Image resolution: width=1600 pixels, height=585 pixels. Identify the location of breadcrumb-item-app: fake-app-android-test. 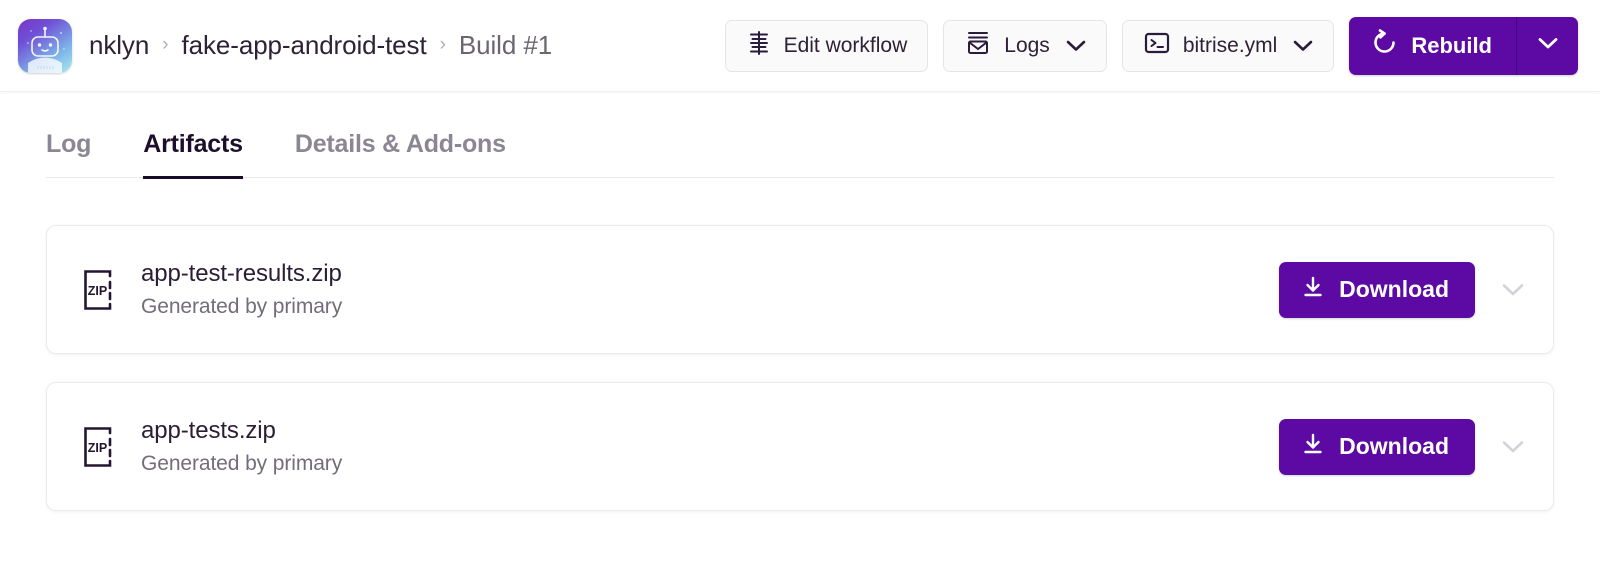
(304, 45).